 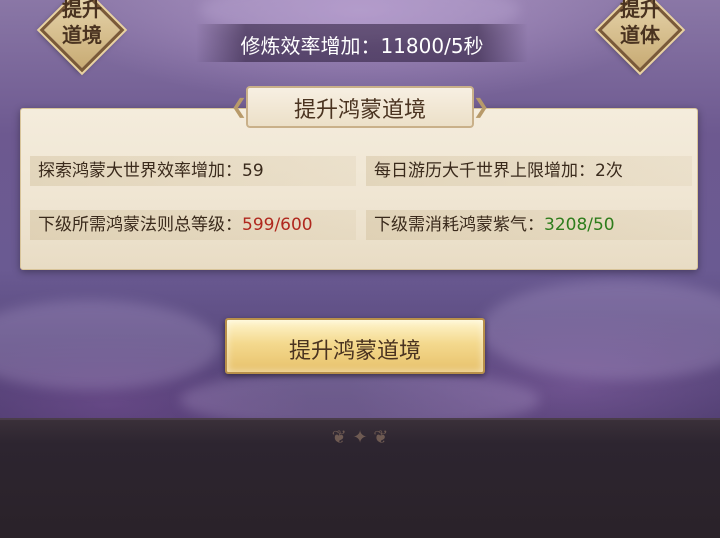 I want to click on upgrade-realm-button: 提升鸿蒙道境, so click(x=355, y=346).